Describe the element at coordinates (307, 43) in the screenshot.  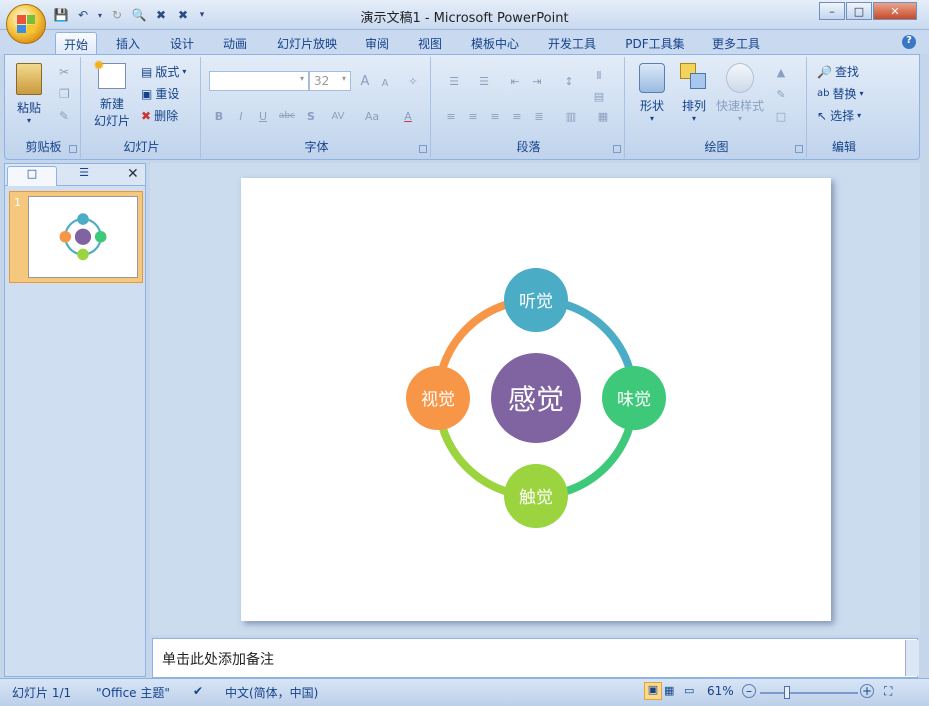
I see `tab-slideshow: 幻灯片放映` at that location.